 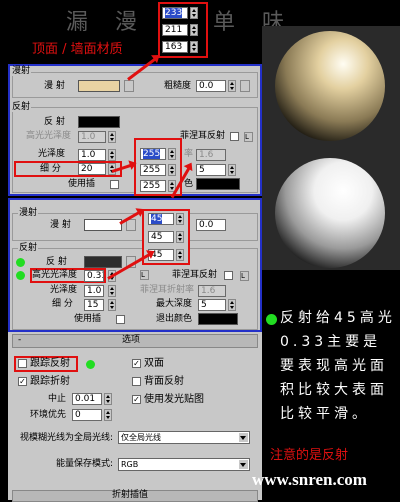 What do you see at coordinates (112, 291) in the screenshot?
I see `gloss2-spinner` at bounding box center [112, 291].